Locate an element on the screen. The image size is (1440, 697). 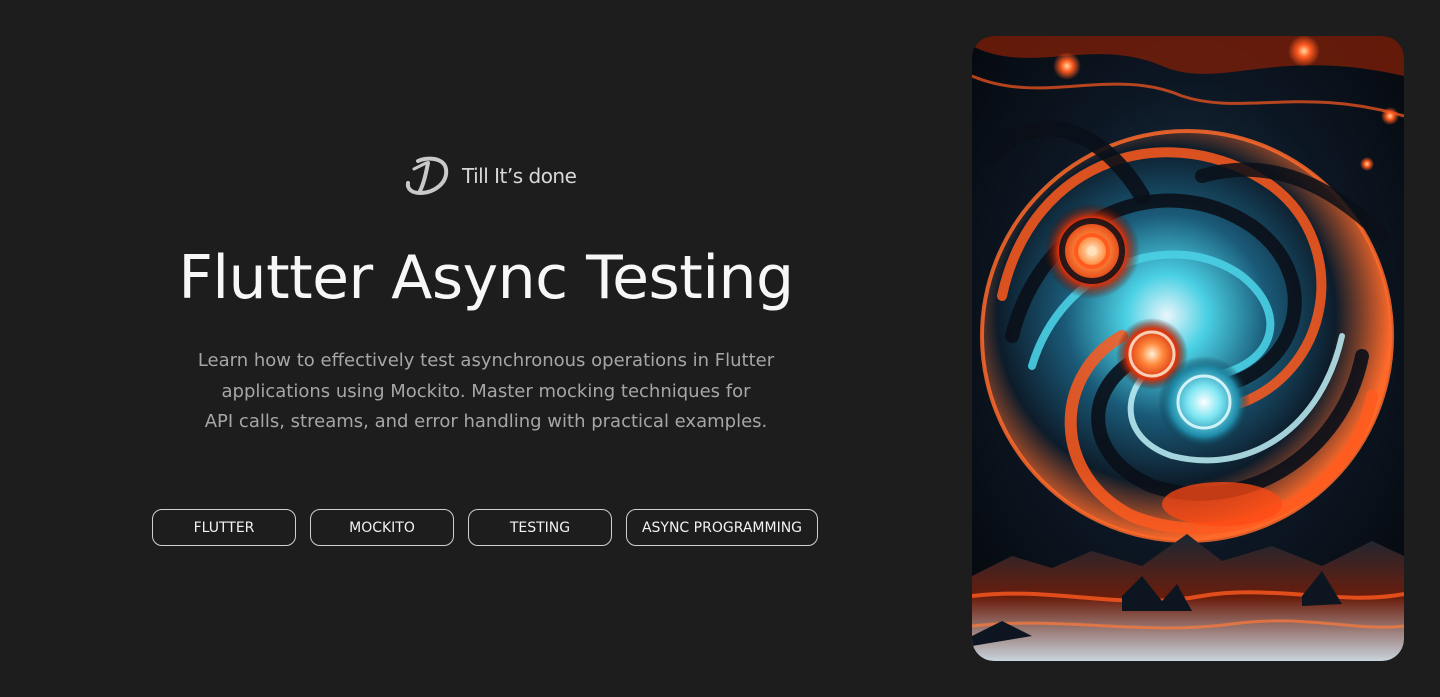
td-monogram-icon is located at coordinates (427, 176).